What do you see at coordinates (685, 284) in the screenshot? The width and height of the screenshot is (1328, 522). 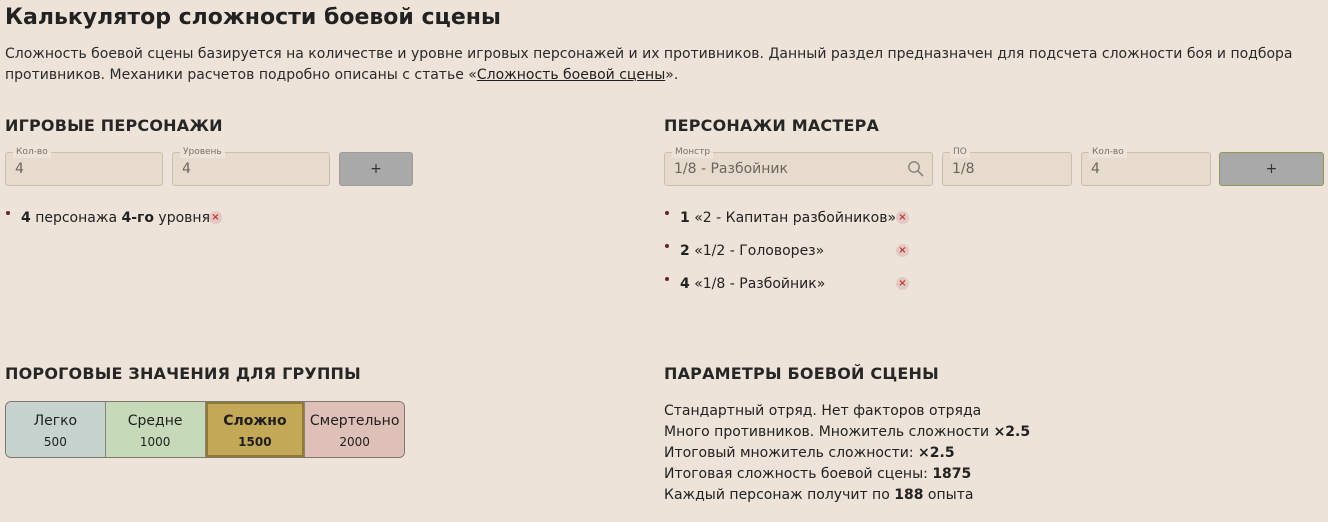 I see `monster-count: 4` at bounding box center [685, 284].